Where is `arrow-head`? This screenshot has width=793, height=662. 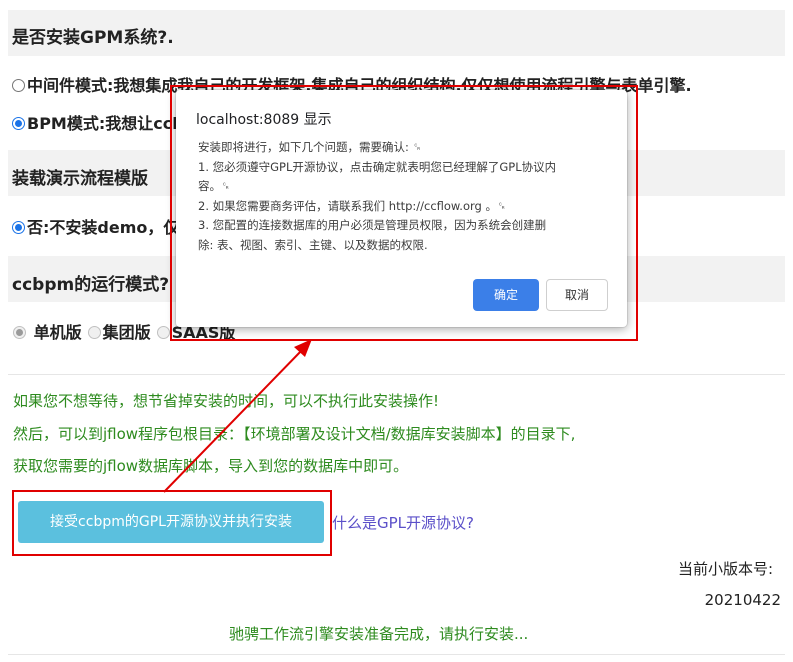
arrow-head is located at coordinates (303, 348).